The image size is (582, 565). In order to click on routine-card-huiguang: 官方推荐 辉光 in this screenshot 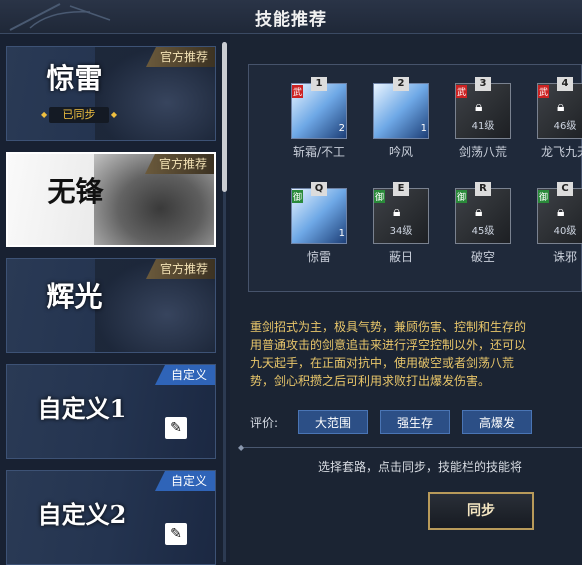, I will do `click(111, 305)`.